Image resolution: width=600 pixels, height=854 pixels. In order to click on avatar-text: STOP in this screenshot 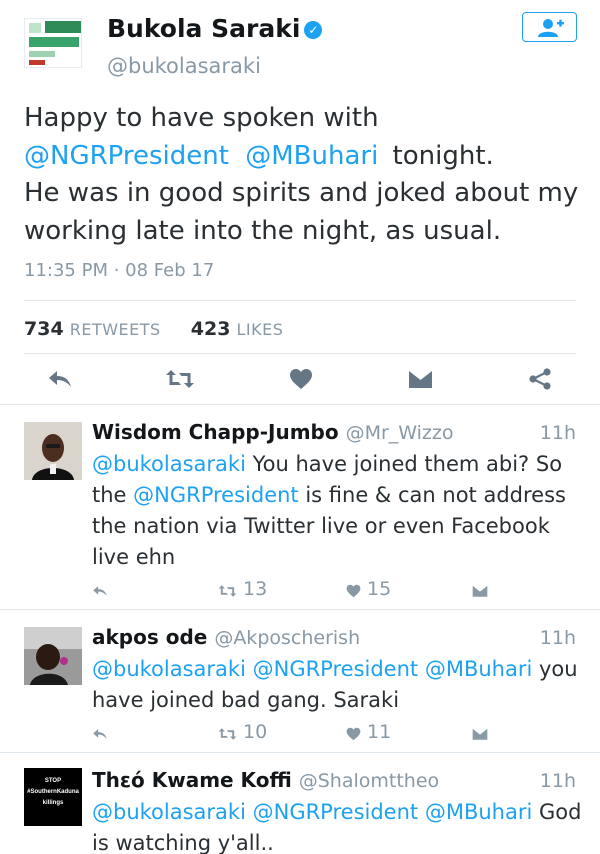, I will do `click(53, 781)`.